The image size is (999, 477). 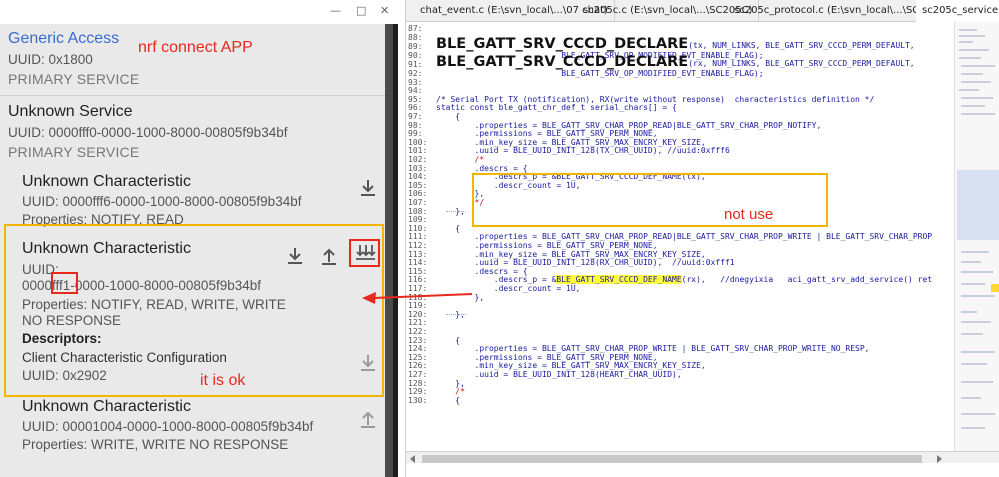 What do you see at coordinates (195, 47) in the screenshot?
I see `app-annotation: nrf connect APP` at bounding box center [195, 47].